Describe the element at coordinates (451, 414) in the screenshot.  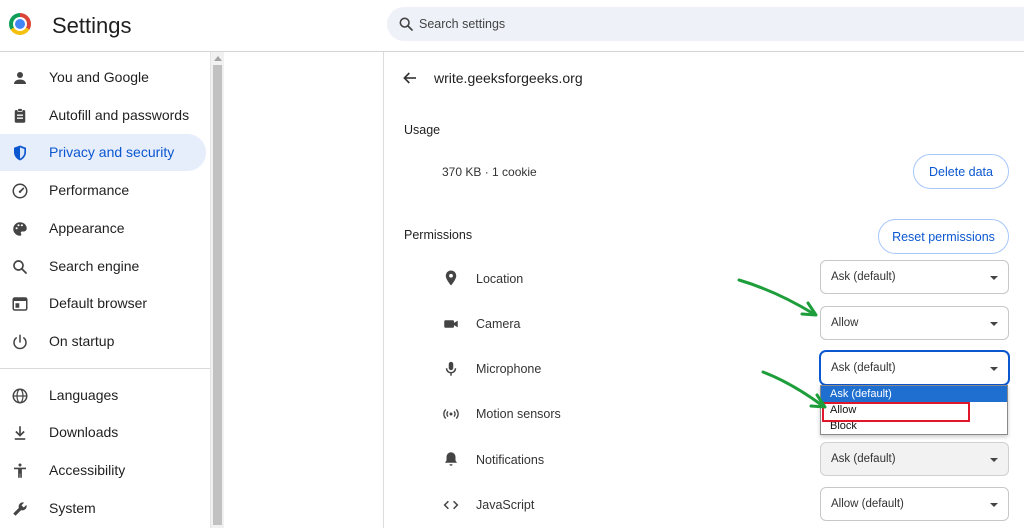
I see `motion-sensor-icon` at that location.